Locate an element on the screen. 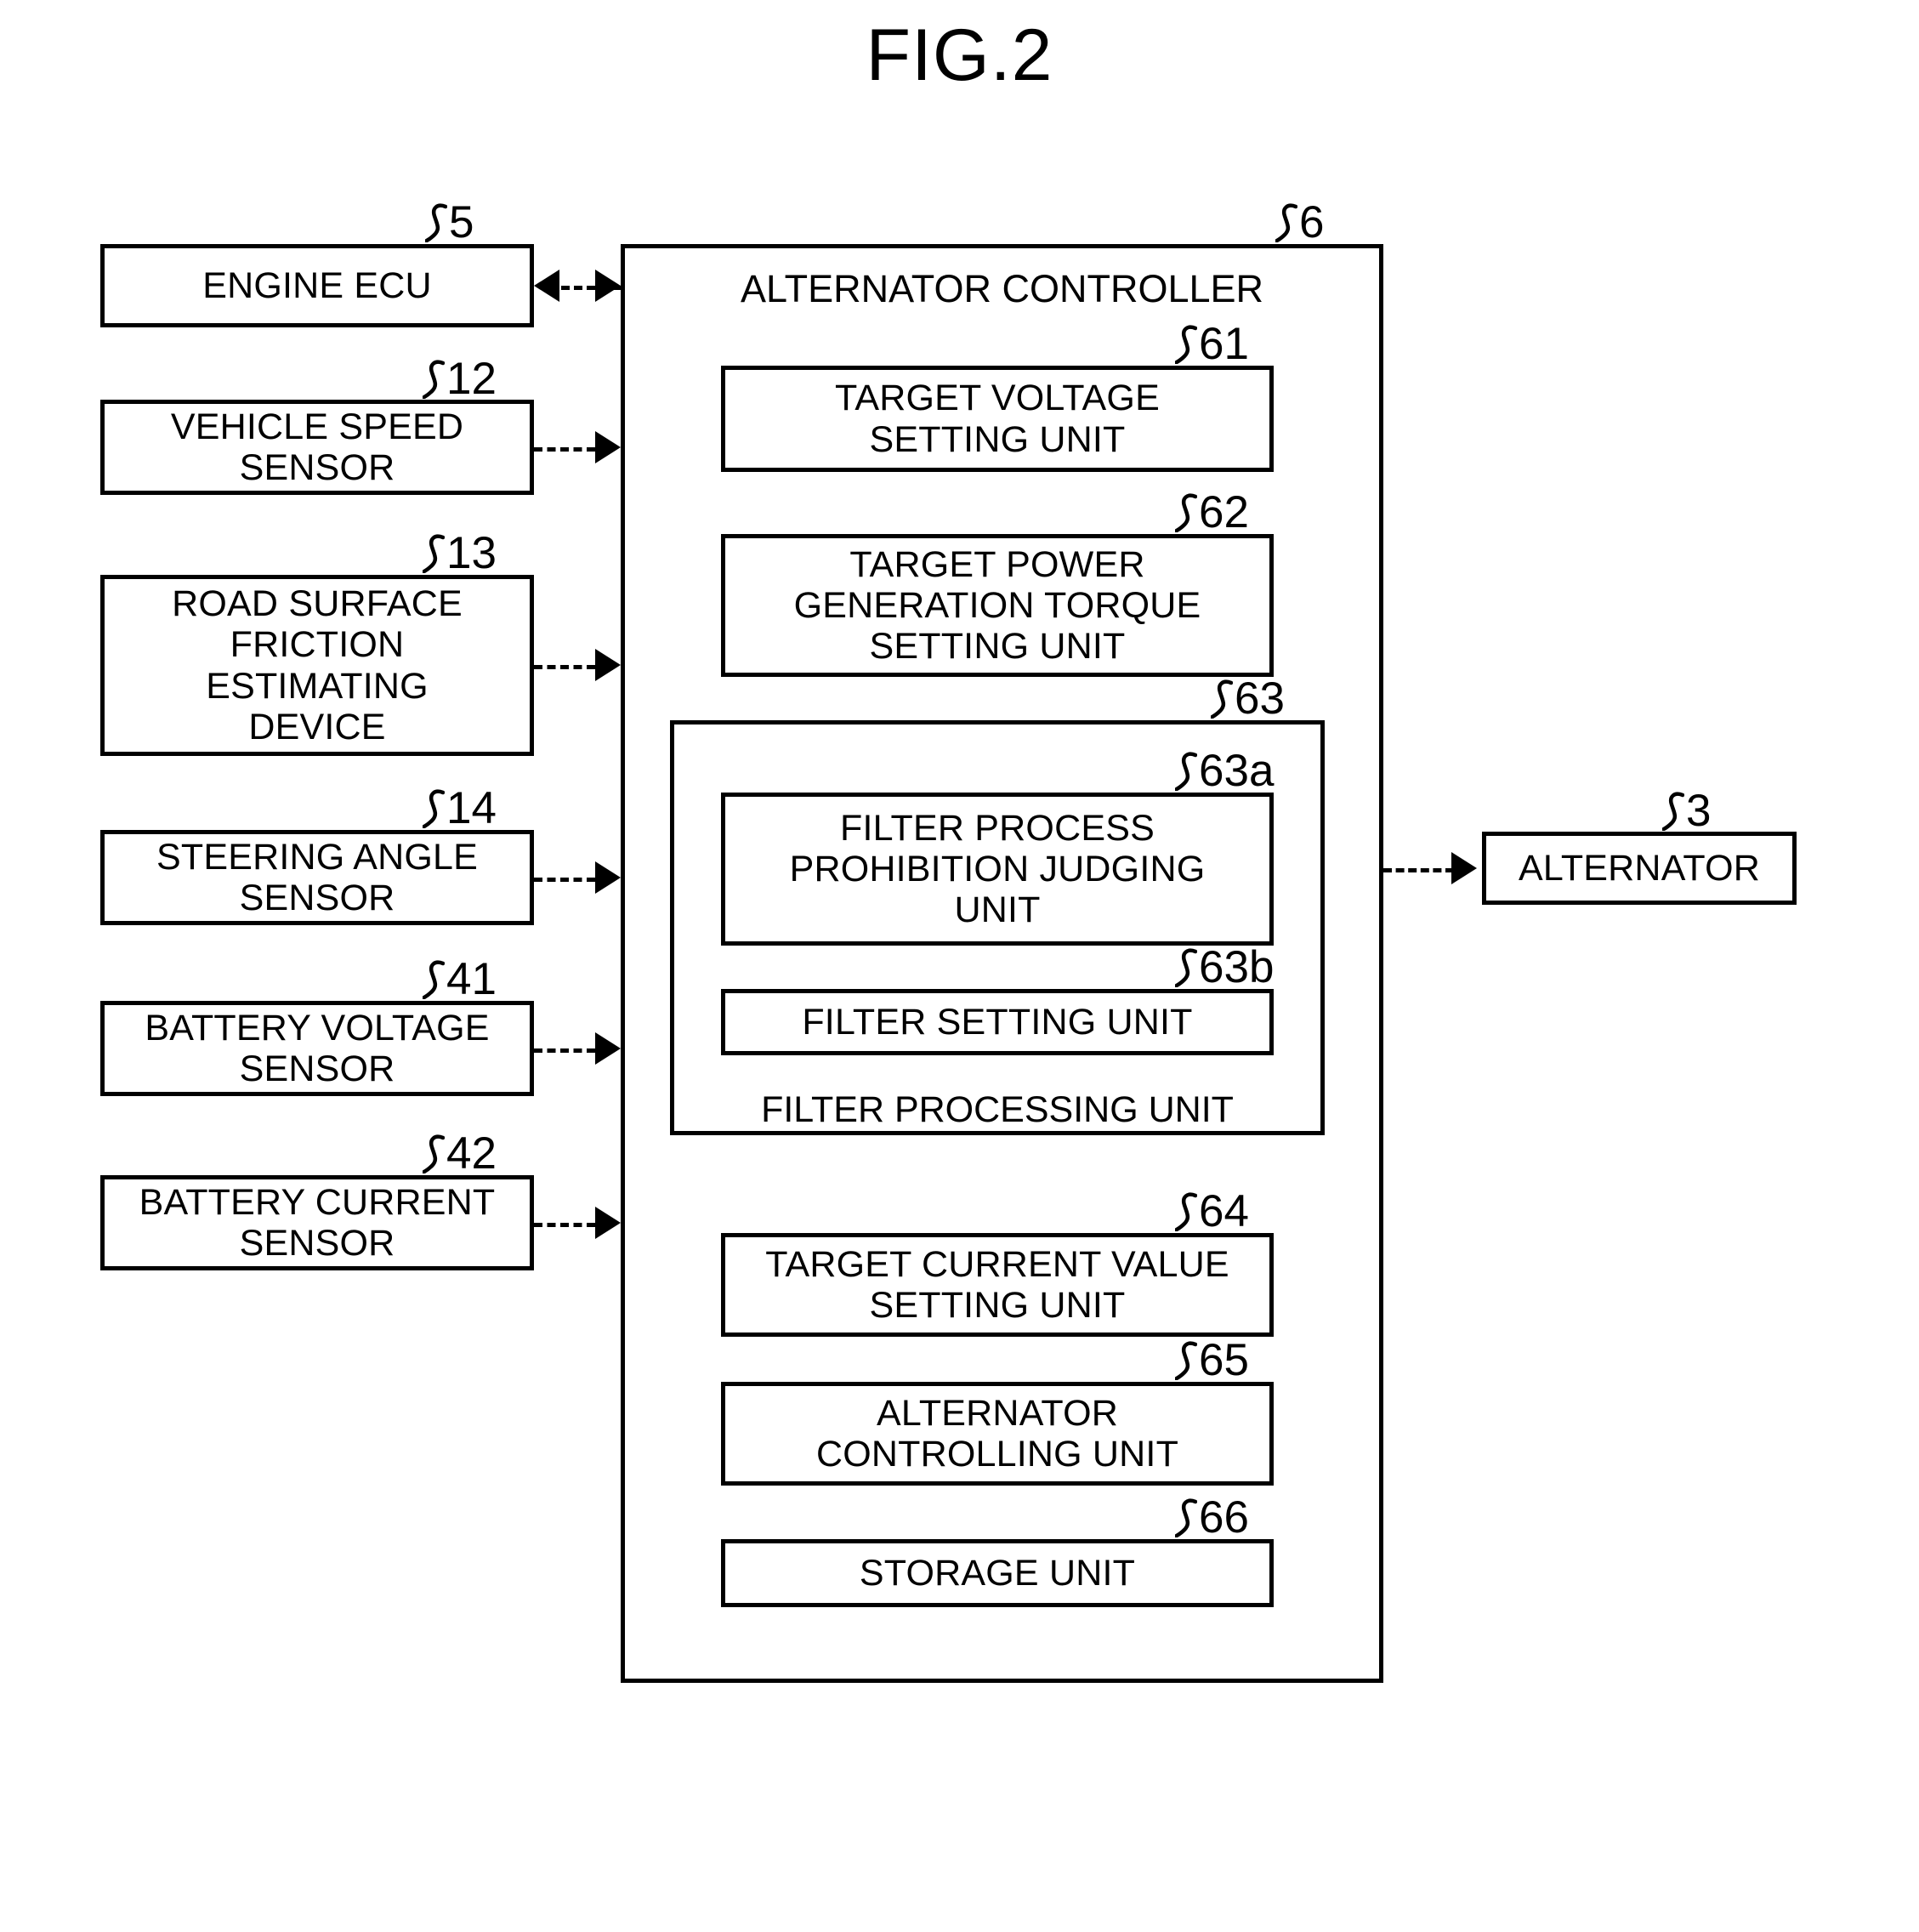 This screenshot has height=1932, width=1919. ref-numeral-12: 12 is located at coordinates (460, 378).